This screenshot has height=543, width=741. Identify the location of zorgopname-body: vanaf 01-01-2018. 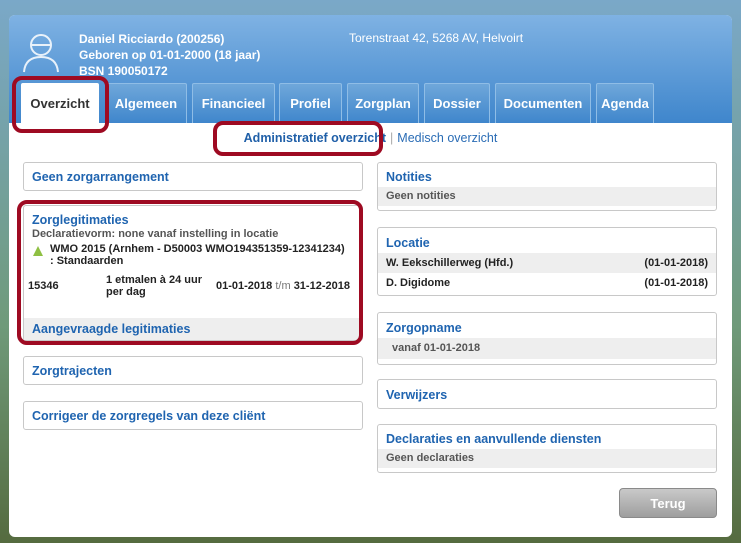
(547, 348).